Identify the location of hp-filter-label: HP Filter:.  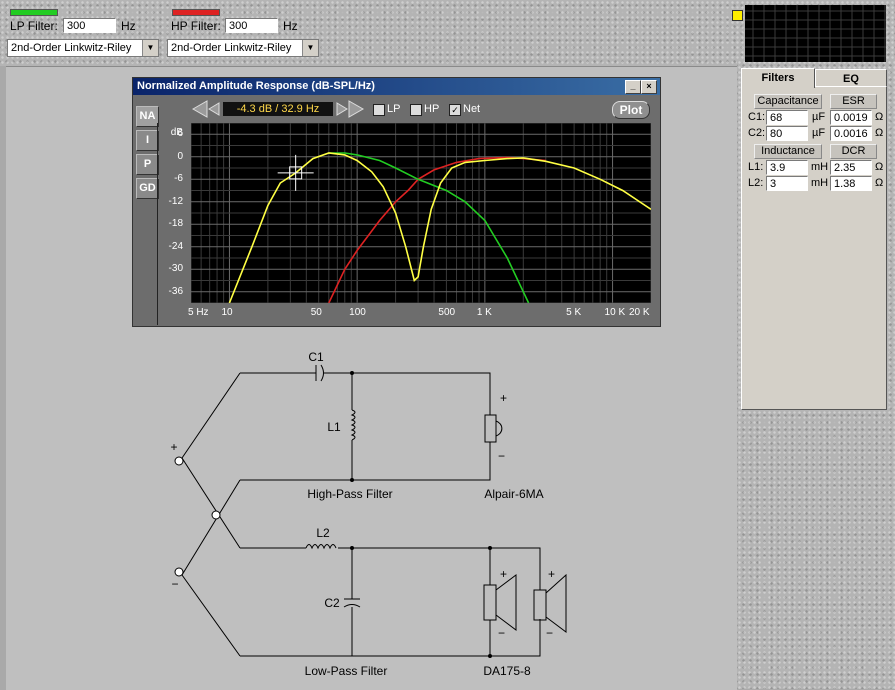
(196, 26).